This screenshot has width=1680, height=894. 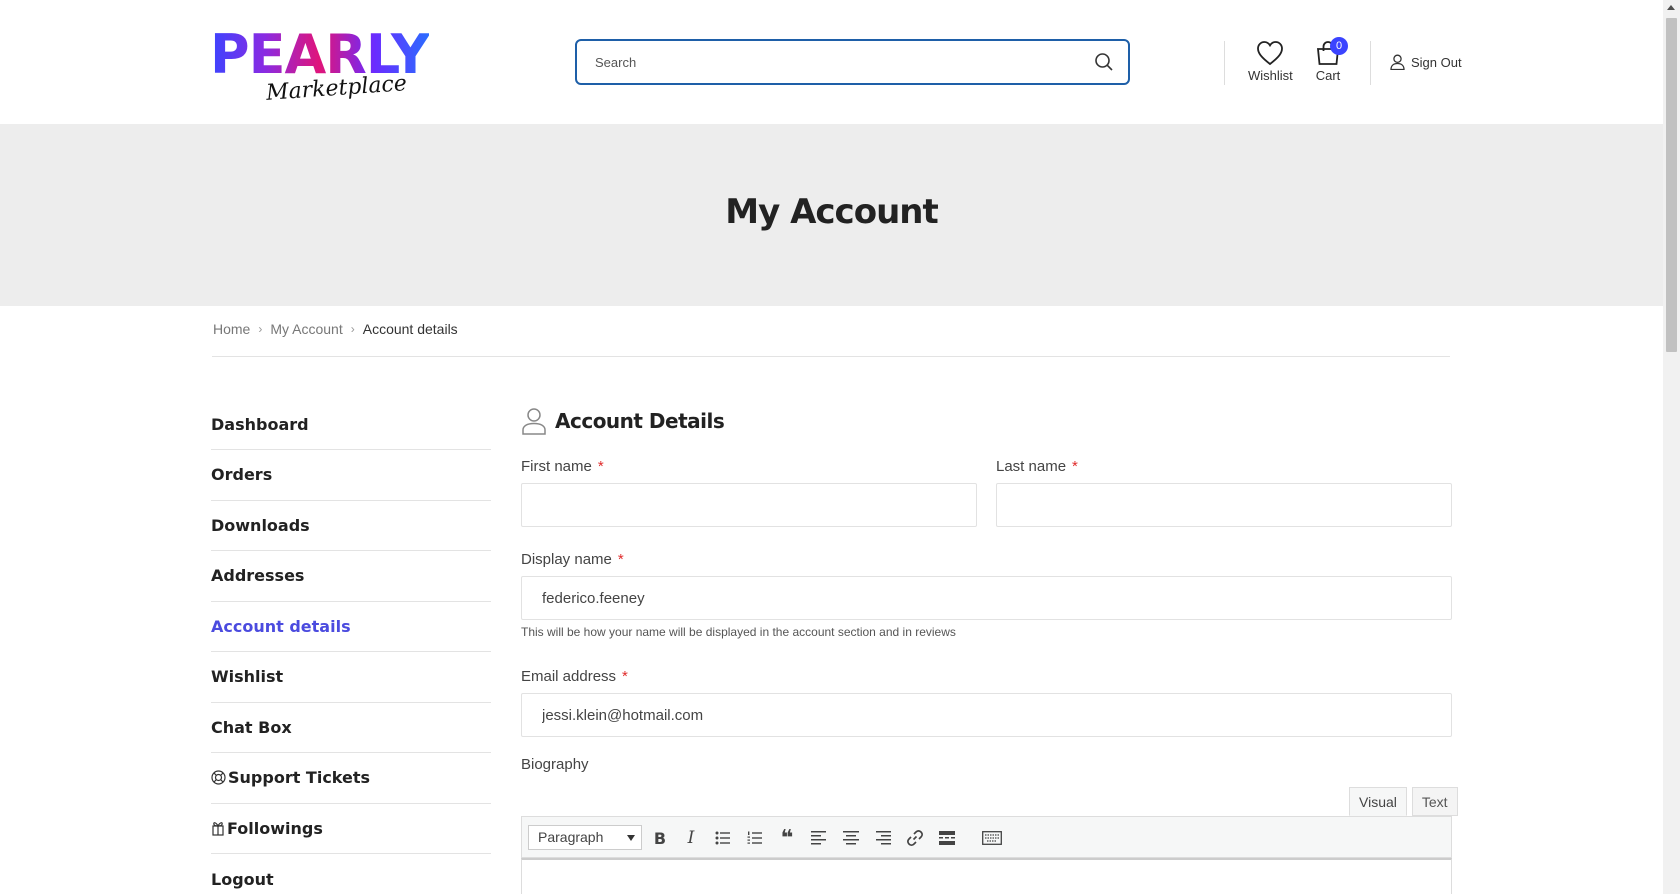 I want to click on display-name-input, so click(x=986, y=598).